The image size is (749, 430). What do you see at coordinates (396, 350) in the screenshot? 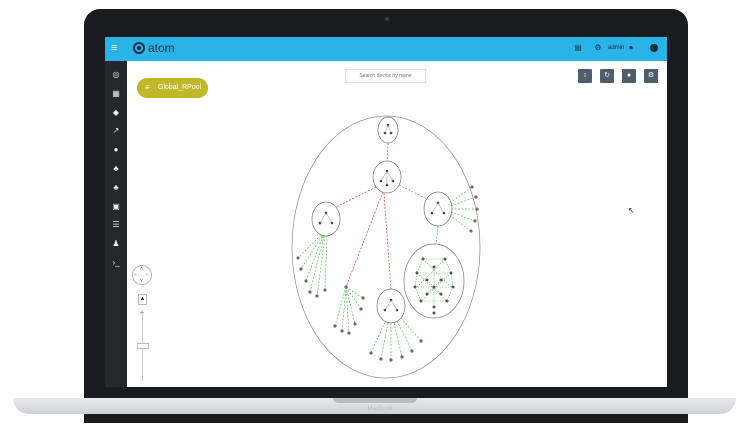
I see `bottom-group-leaves` at bounding box center [396, 350].